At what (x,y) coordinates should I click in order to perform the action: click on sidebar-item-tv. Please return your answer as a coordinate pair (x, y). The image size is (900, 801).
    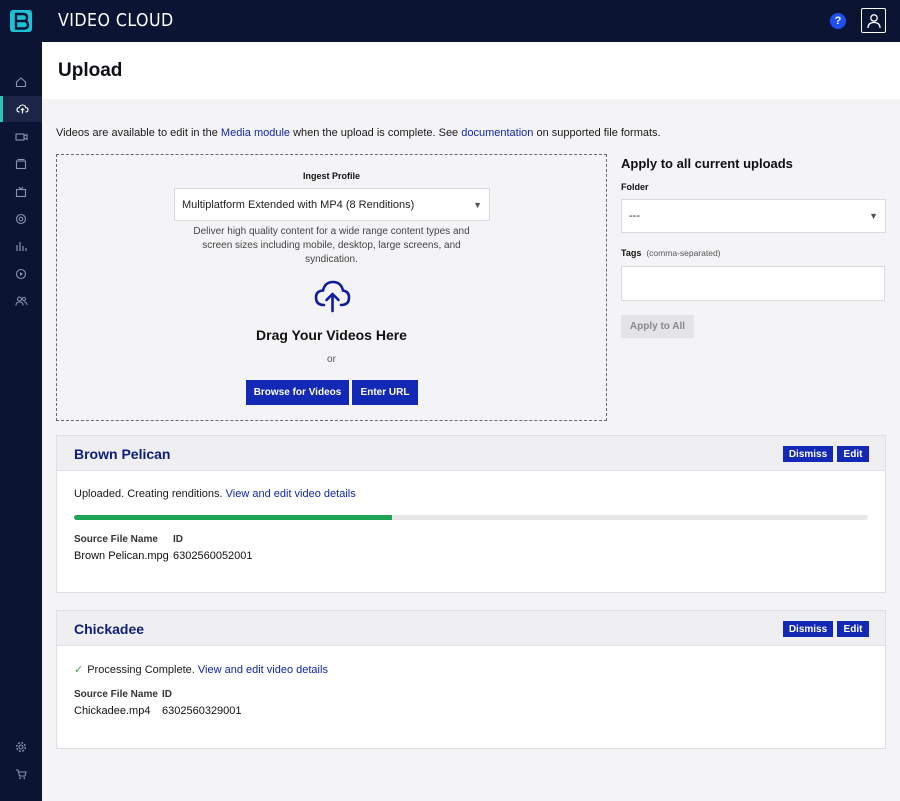
    Looking at the image, I should click on (21, 192).